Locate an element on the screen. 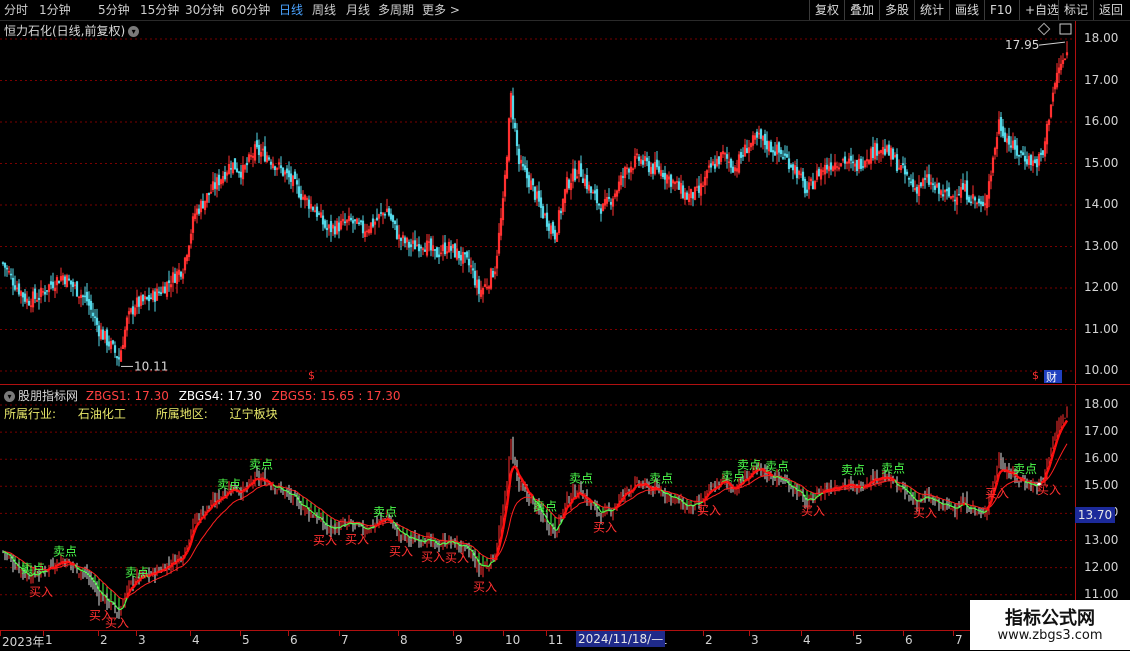 The image size is (1130, 651). date-axis: 2023年12345678910111234567 is located at coordinates (565, 640).